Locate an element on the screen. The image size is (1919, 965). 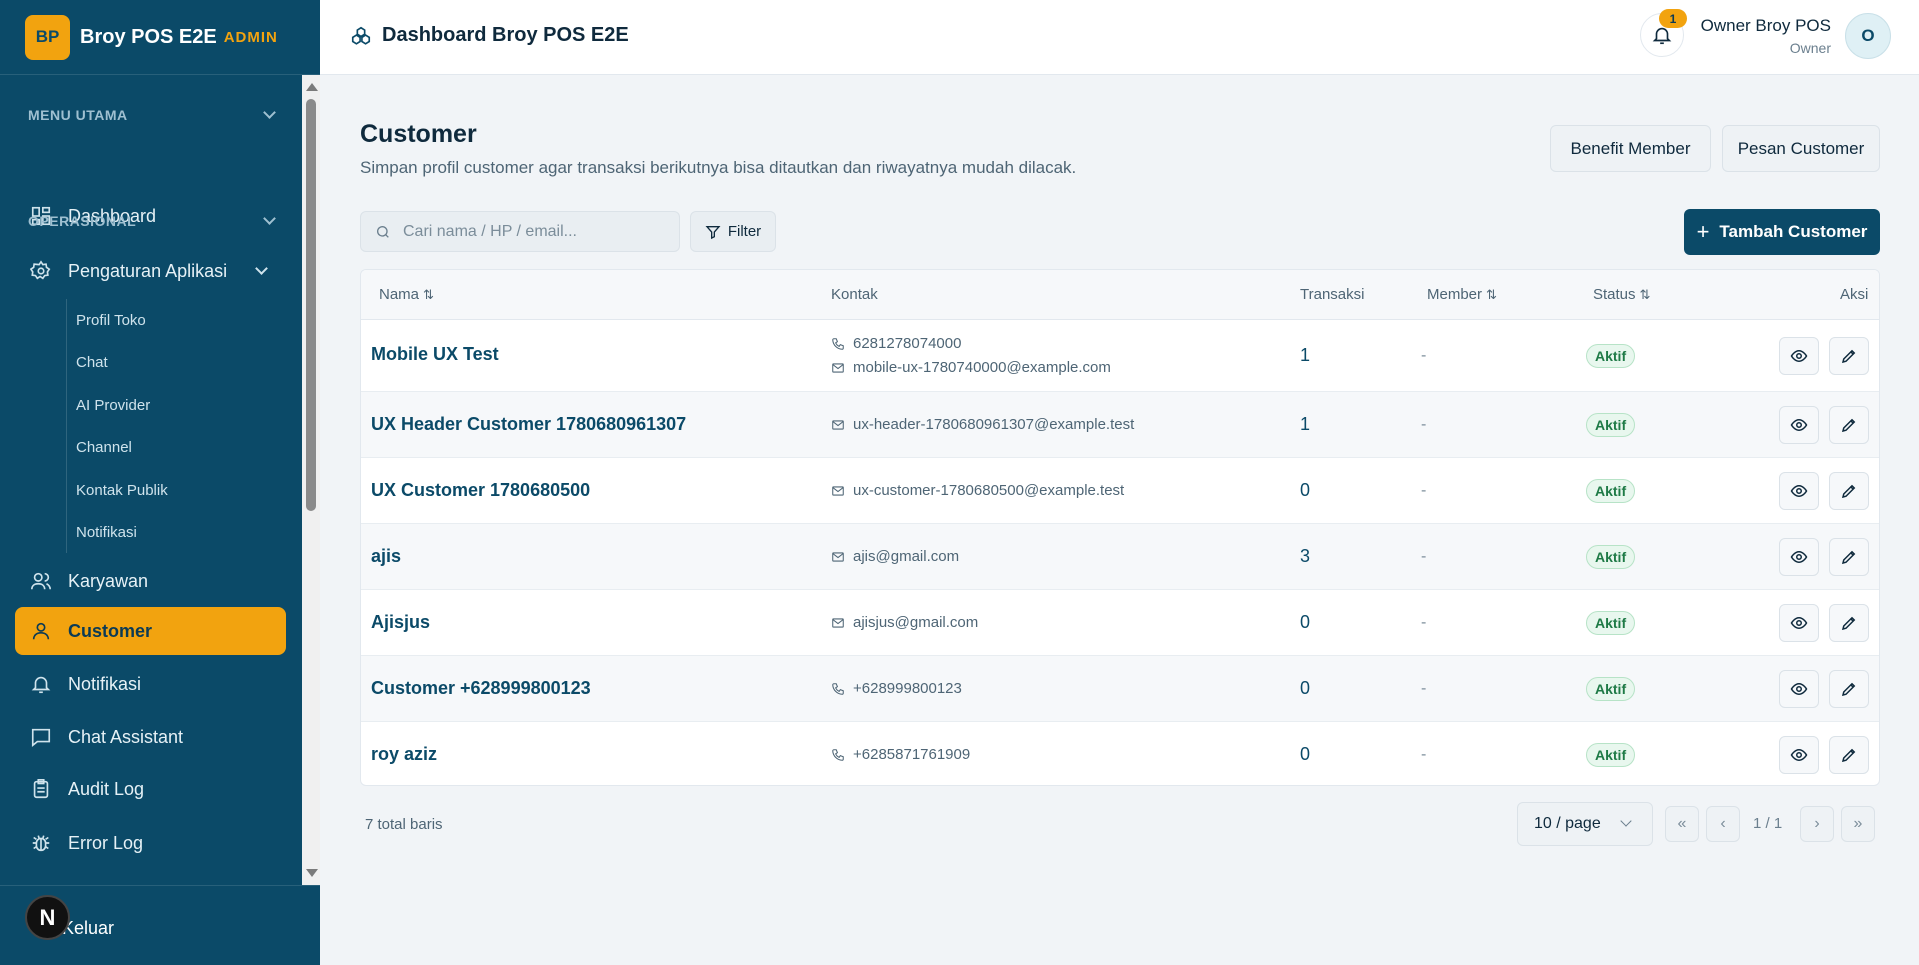
sidebar-item-label: Audit Log is located at coordinates (106, 788).